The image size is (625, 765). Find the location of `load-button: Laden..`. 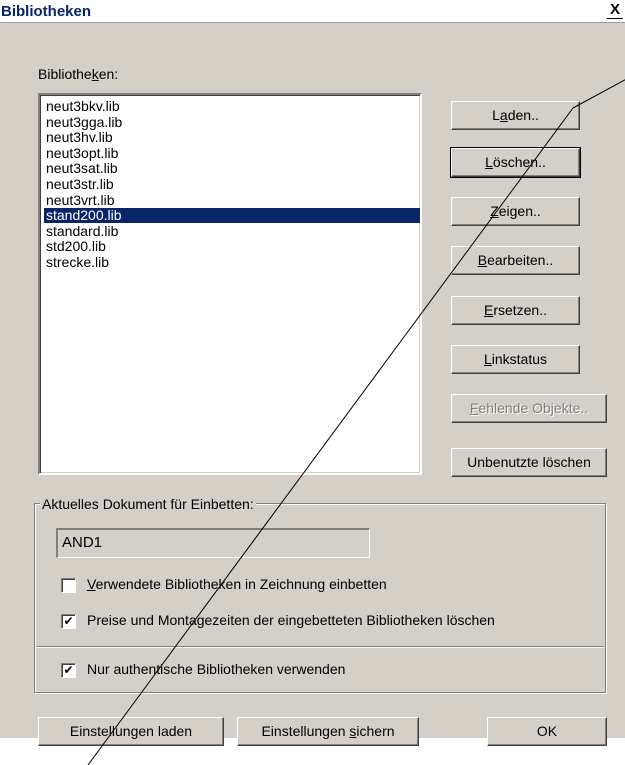

load-button: Laden.. is located at coordinates (515, 115).